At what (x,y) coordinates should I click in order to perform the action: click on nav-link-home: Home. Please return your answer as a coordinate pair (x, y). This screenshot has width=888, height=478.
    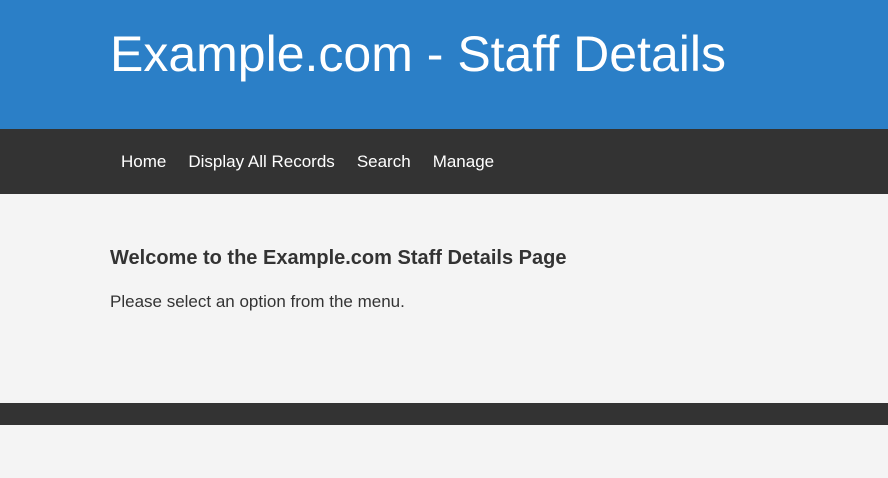
    Looking at the image, I should click on (143, 161).